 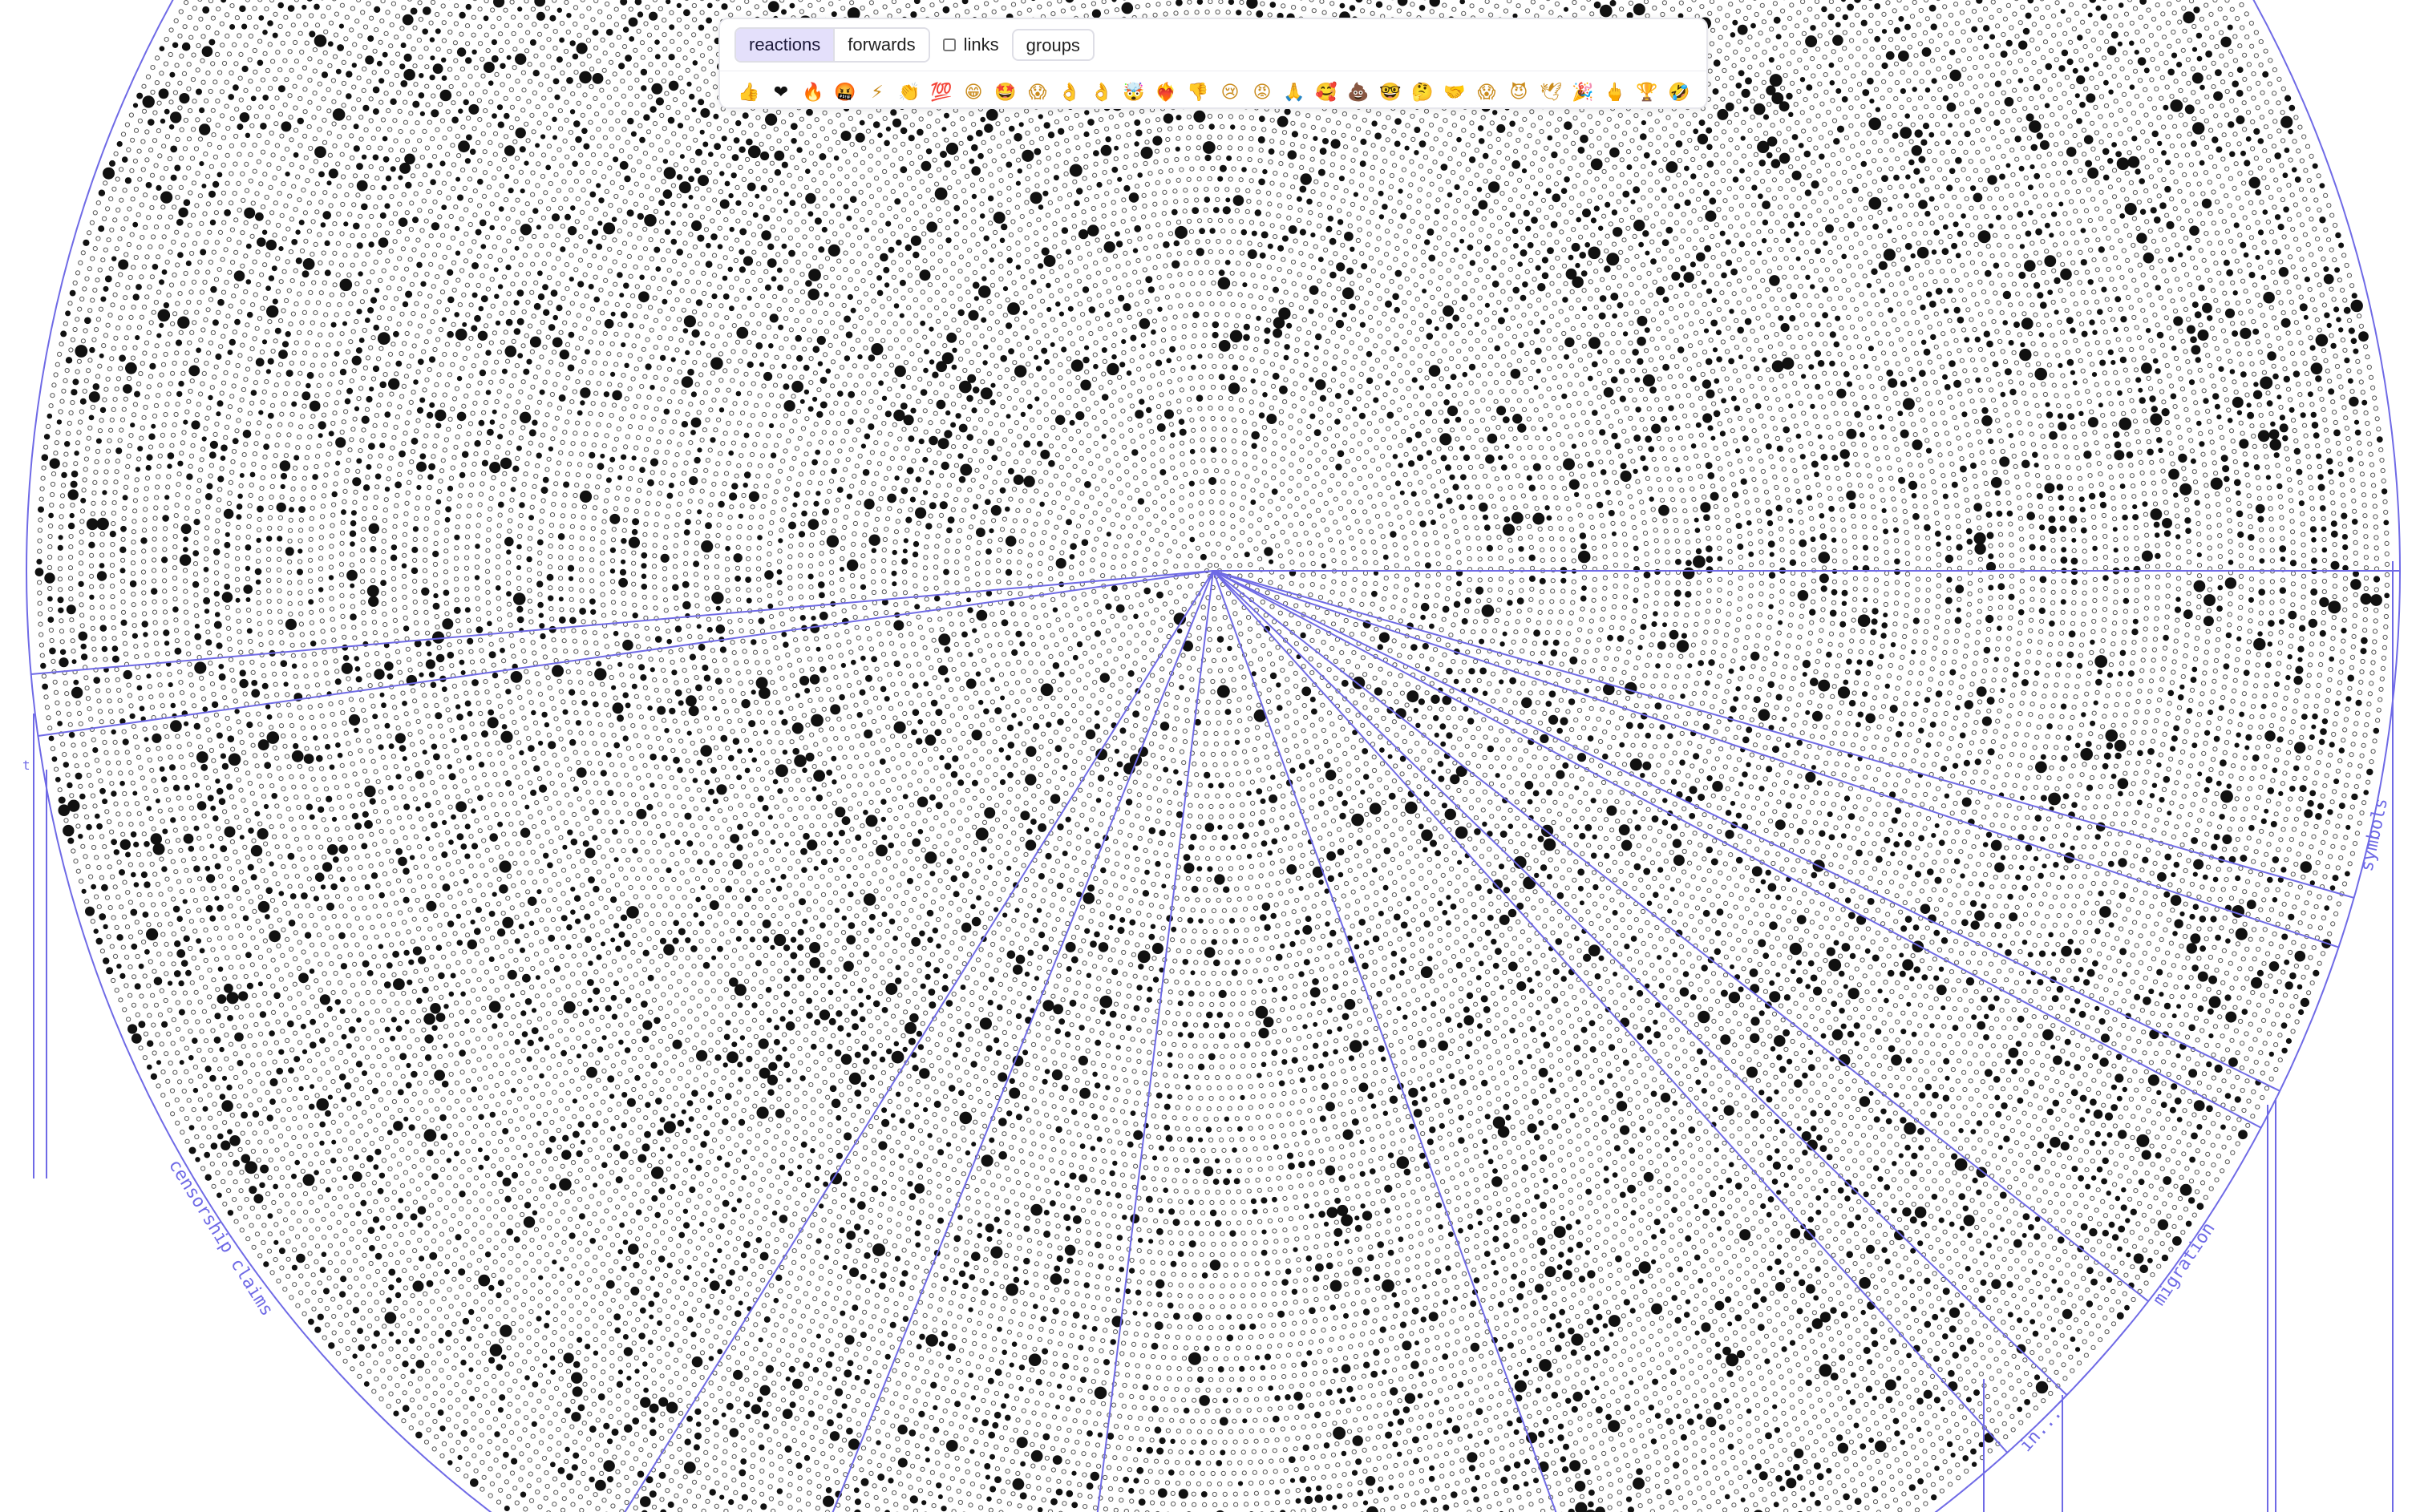 What do you see at coordinates (1002, 425) in the screenshot?
I see `message-dot-1924` at bounding box center [1002, 425].